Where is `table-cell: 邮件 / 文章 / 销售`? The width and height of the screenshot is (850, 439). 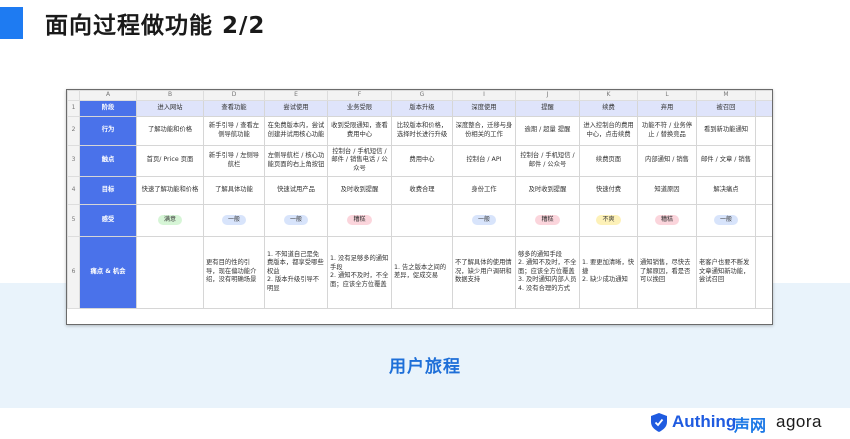 table-cell: 邮件 / 文章 / 销售 is located at coordinates (726, 160).